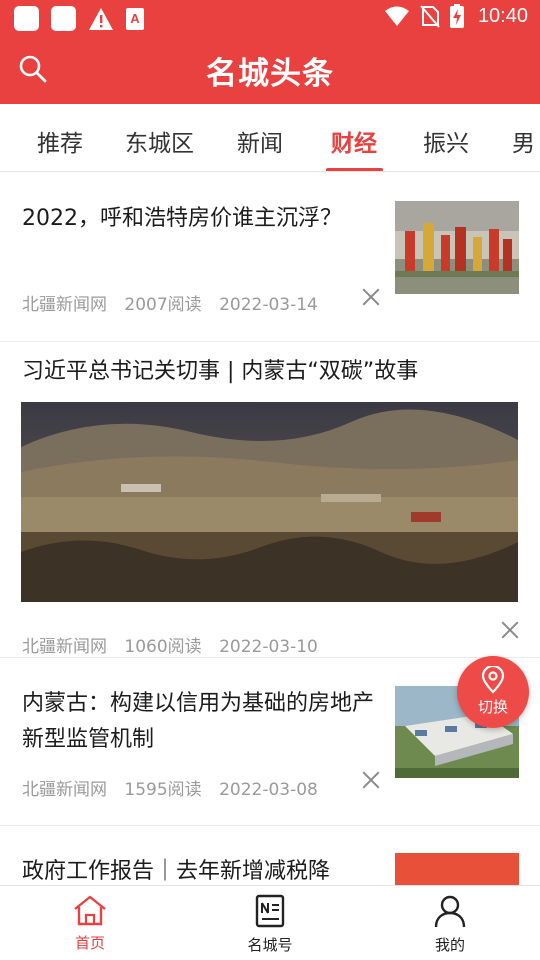 The height and width of the screenshot is (960, 540). What do you see at coordinates (202, 869) in the screenshot?
I see `article-title: 政府工作报告｜去年新增减税降` at bounding box center [202, 869].